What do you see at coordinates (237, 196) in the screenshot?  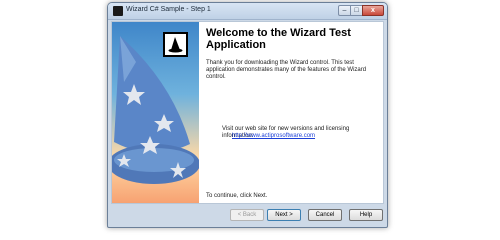 I see `continue-text: To continue, click Next.` at bounding box center [237, 196].